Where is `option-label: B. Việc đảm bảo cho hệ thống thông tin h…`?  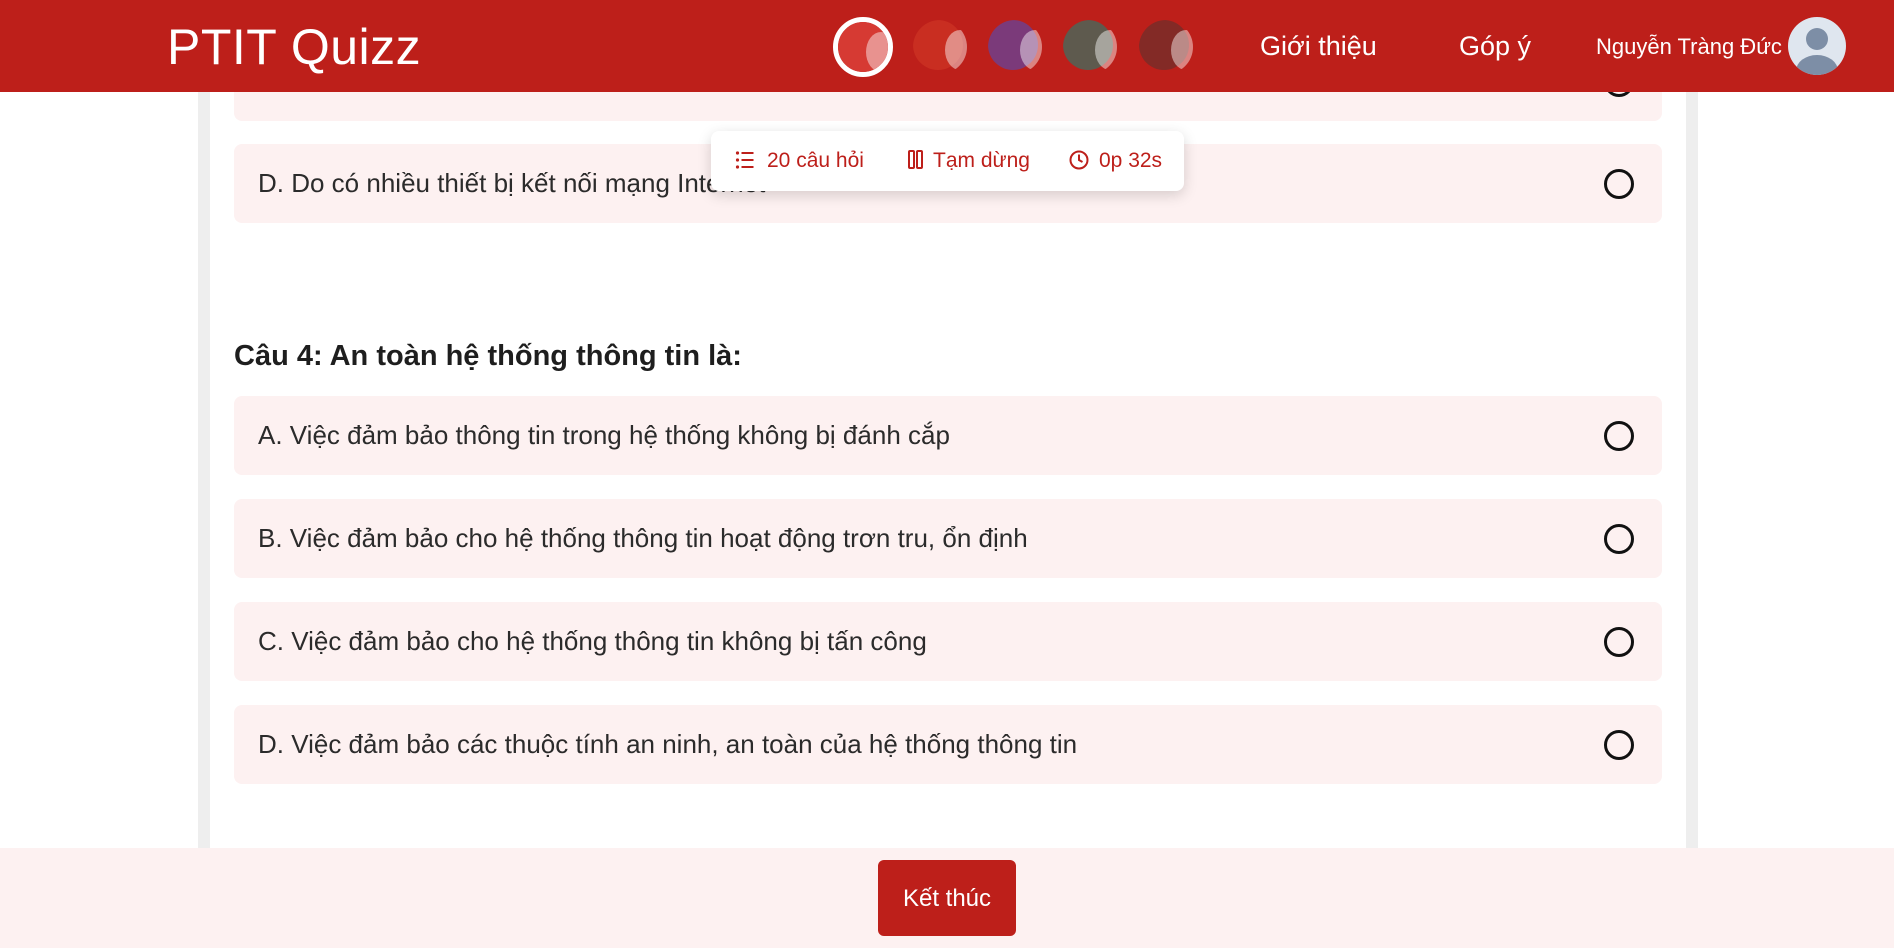 option-label: B. Việc đảm bảo cho hệ thống thông tin h… is located at coordinates (643, 538).